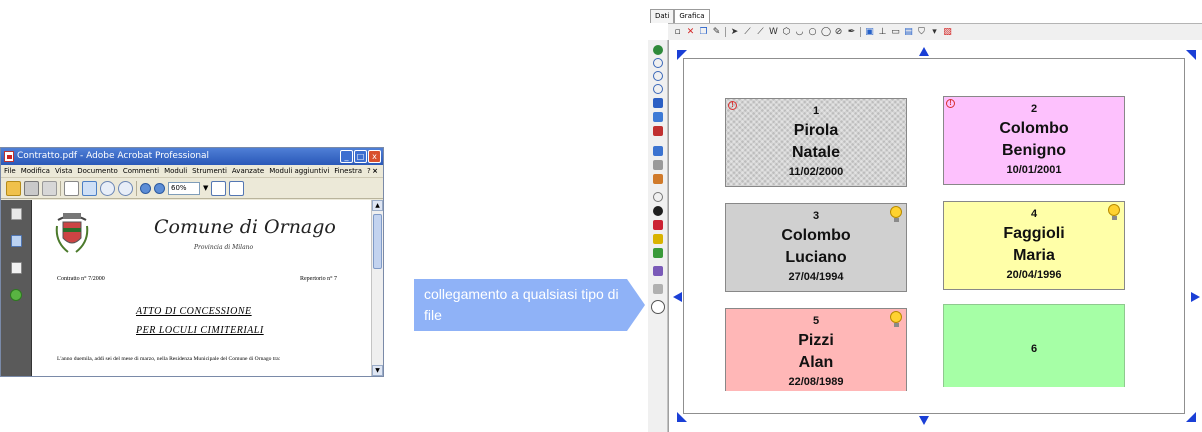 The height and width of the screenshot is (432, 1202). I want to click on menu-moduli: Moduli, so click(175, 171).